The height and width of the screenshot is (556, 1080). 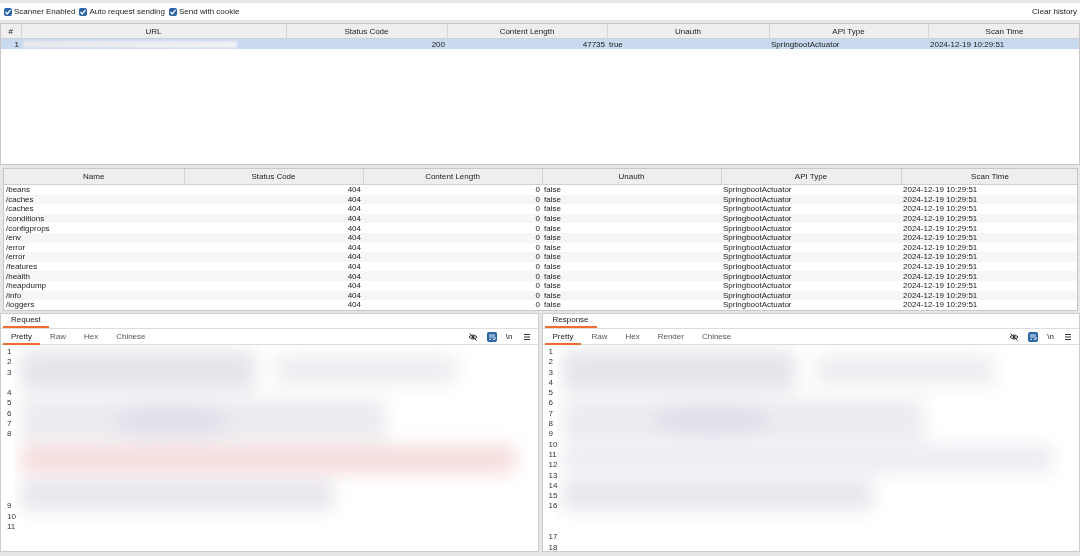 I want to click on line-number: 4, so click(x=10, y=393).